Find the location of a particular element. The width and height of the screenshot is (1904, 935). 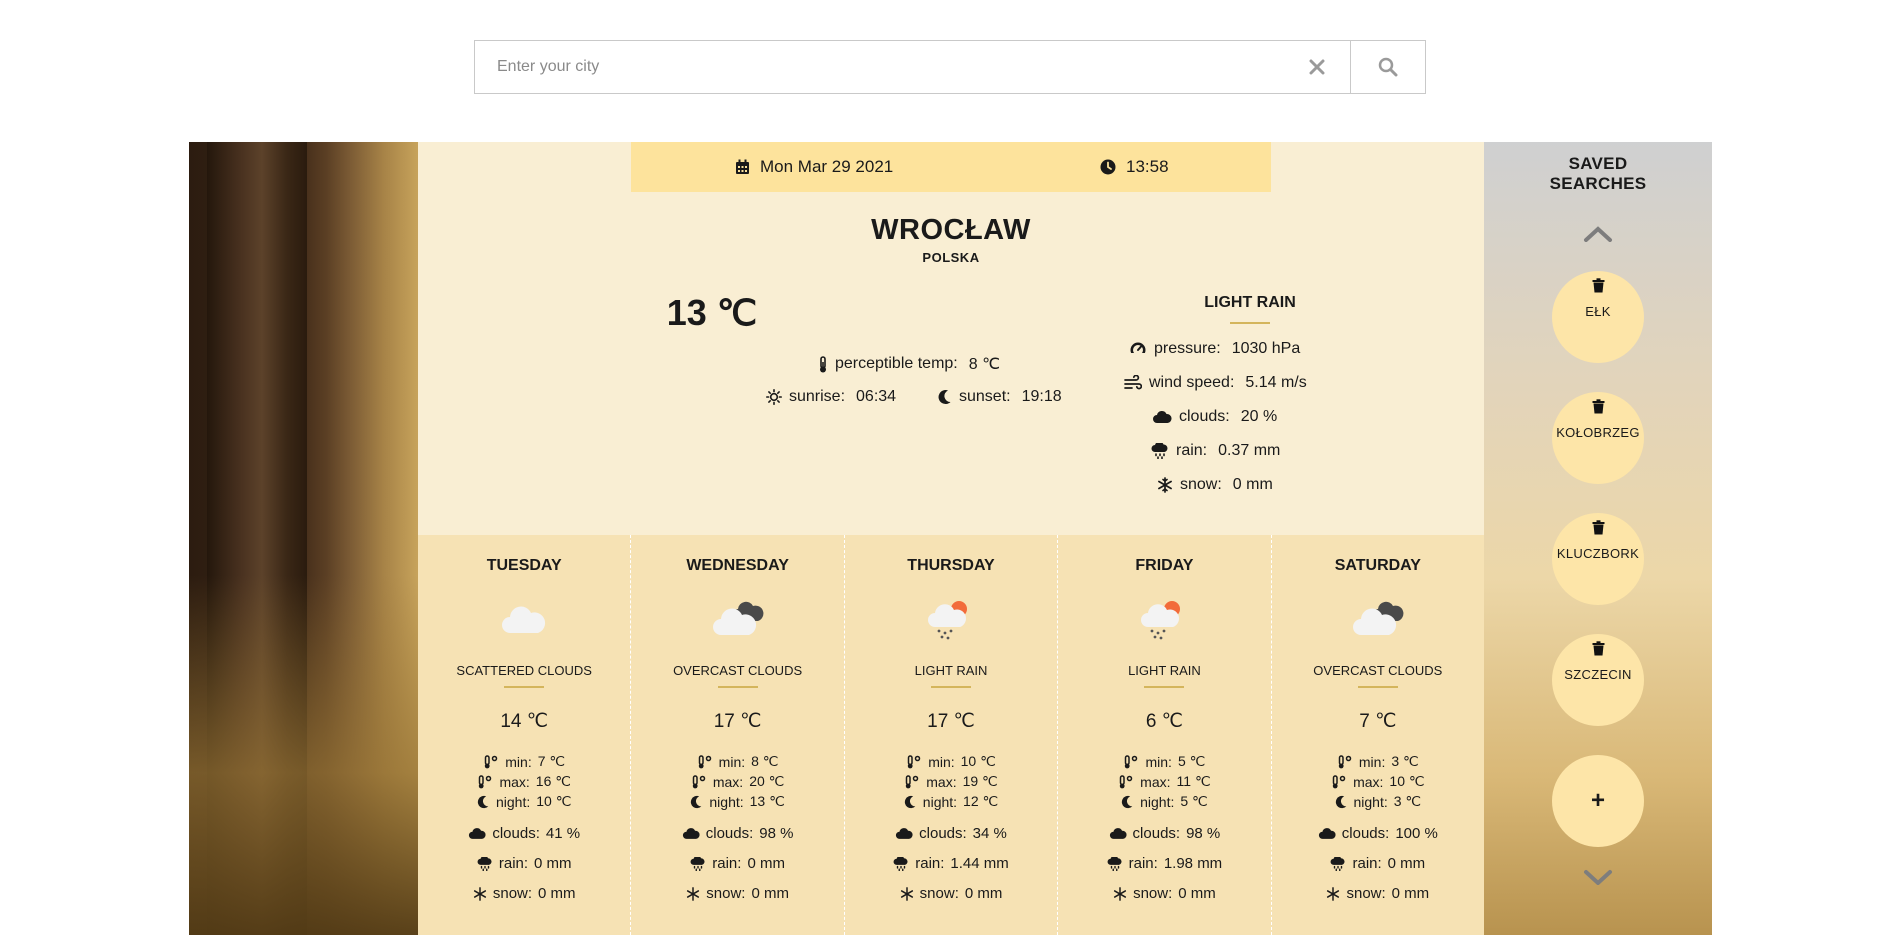

min-temp: min: 5 ℃ is located at coordinates (1164, 761).